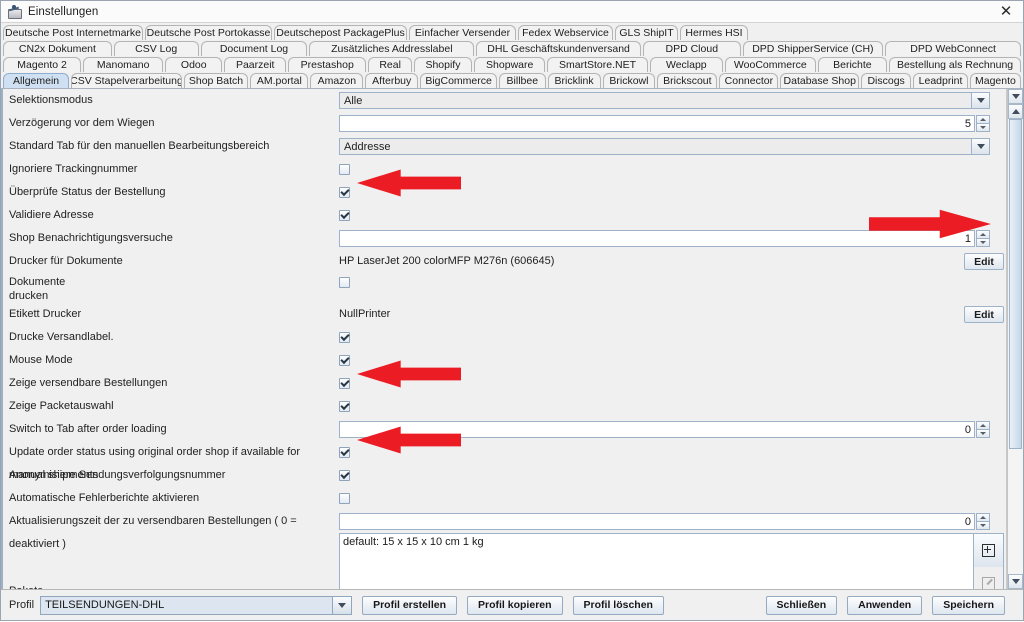  What do you see at coordinates (953, 48) in the screenshot?
I see `tab-dpd-webconnect: DPD WebConnect` at bounding box center [953, 48].